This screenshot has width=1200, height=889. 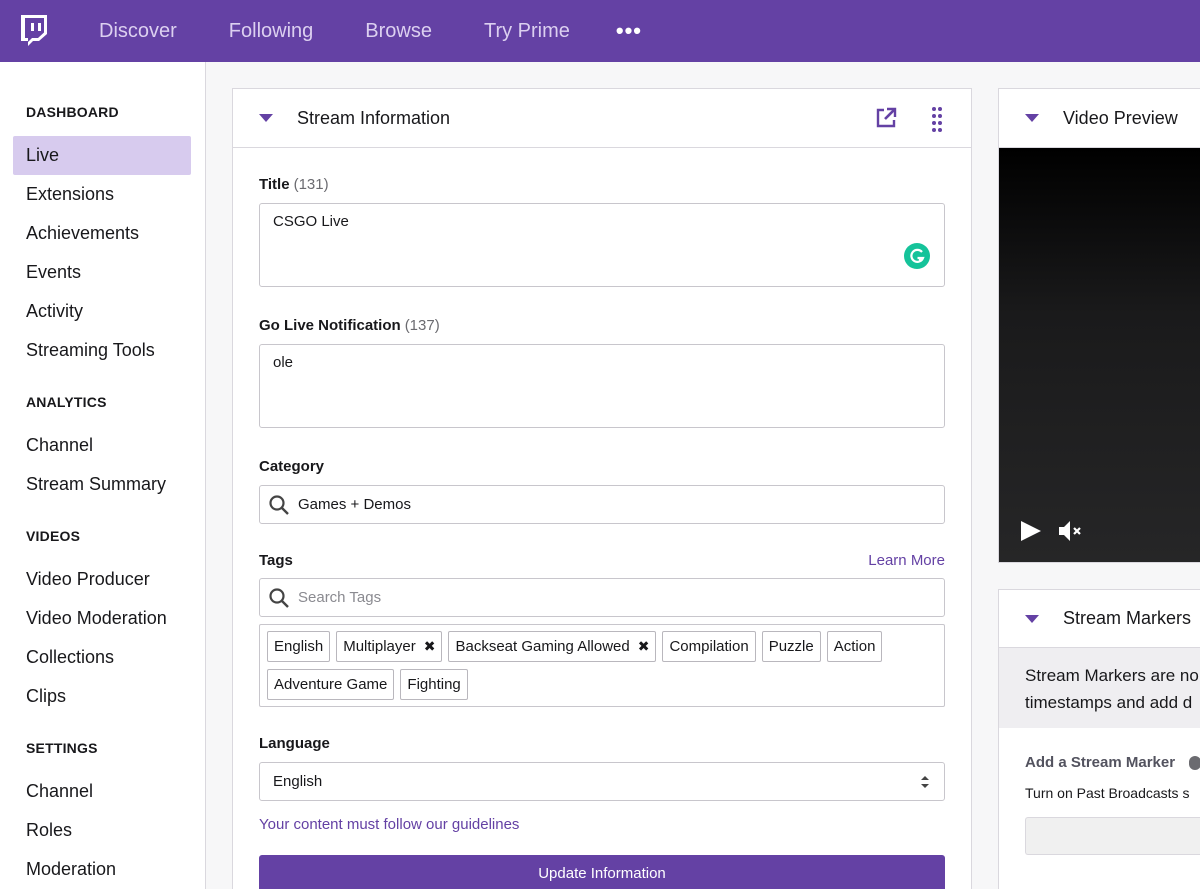 I want to click on title-textarea: CSGO Live, so click(x=602, y=245).